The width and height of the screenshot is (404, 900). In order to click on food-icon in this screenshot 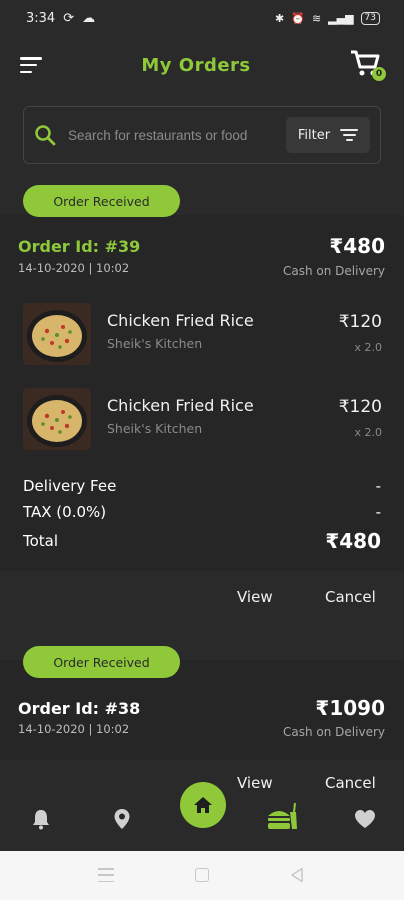, I will do `click(282, 815)`.